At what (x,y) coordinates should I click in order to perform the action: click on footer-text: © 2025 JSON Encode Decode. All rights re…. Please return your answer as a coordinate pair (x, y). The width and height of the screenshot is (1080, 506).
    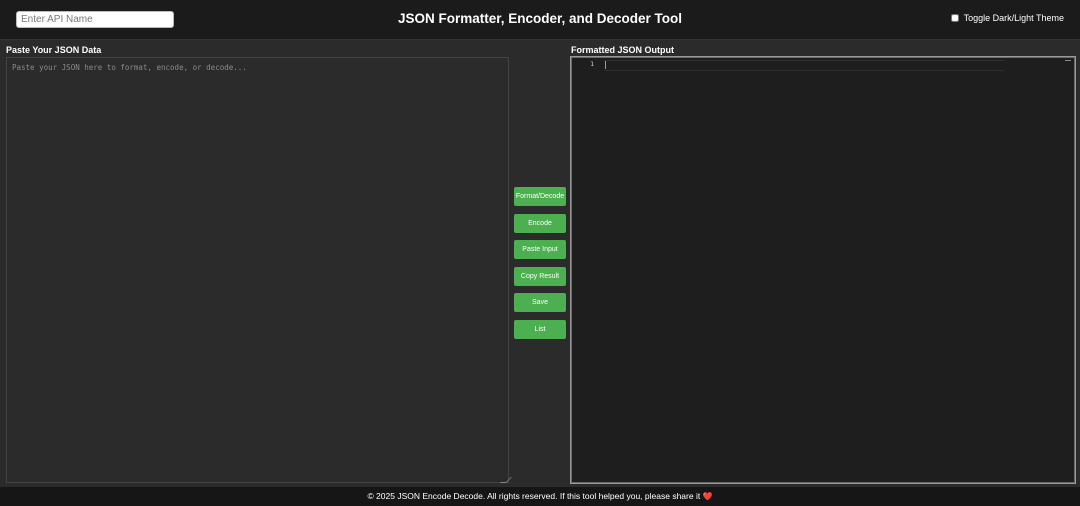
    Looking at the image, I should click on (534, 496).